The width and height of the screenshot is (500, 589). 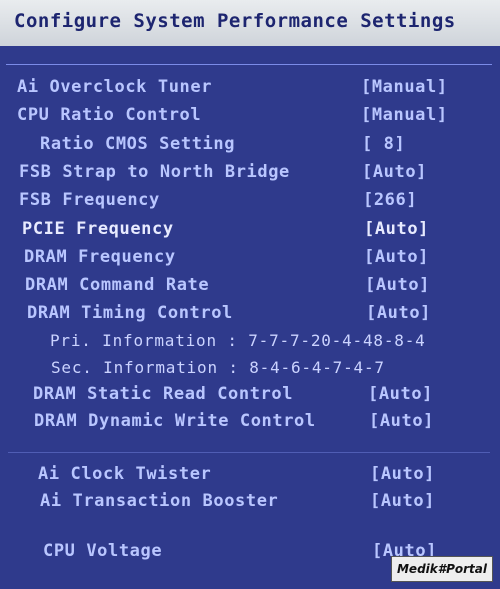 What do you see at coordinates (154, 172) in the screenshot?
I see `setting-label: FSB Strap to North Bridge` at bounding box center [154, 172].